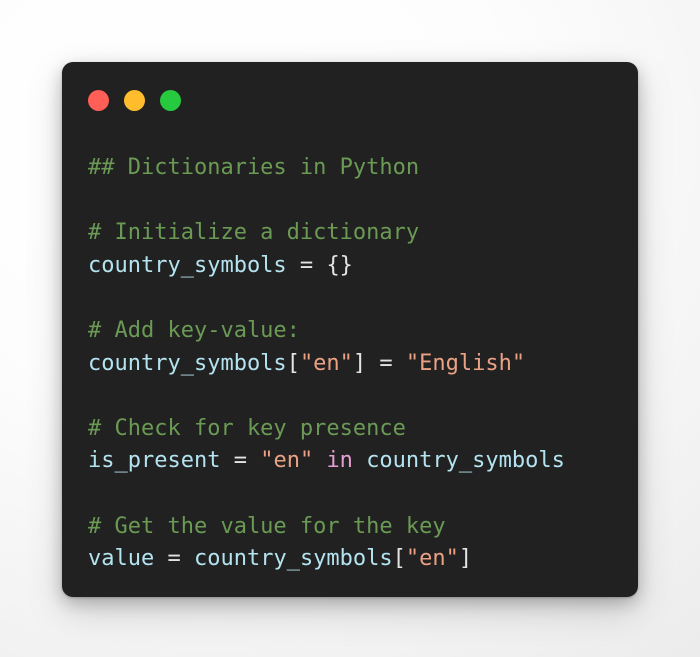  Describe the element at coordinates (358, 266) in the screenshot. I see `code-line: country_symbols = {}` at that location.